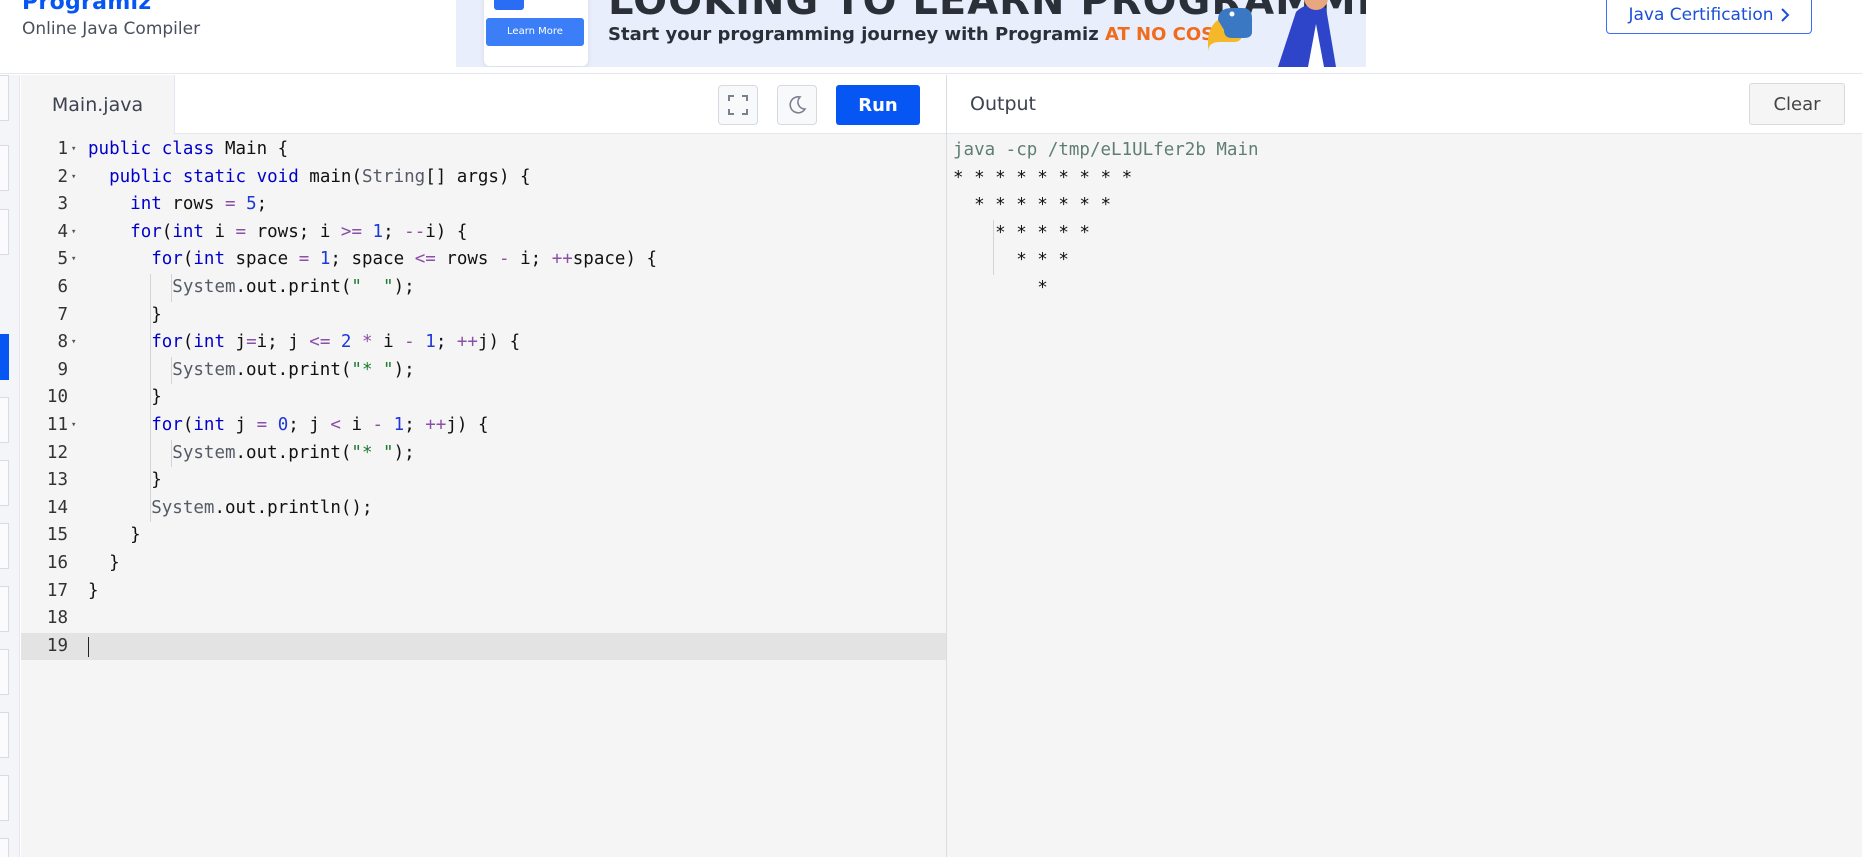  I want to click on code-text: System.out.print(" ");, so click(293, 287).